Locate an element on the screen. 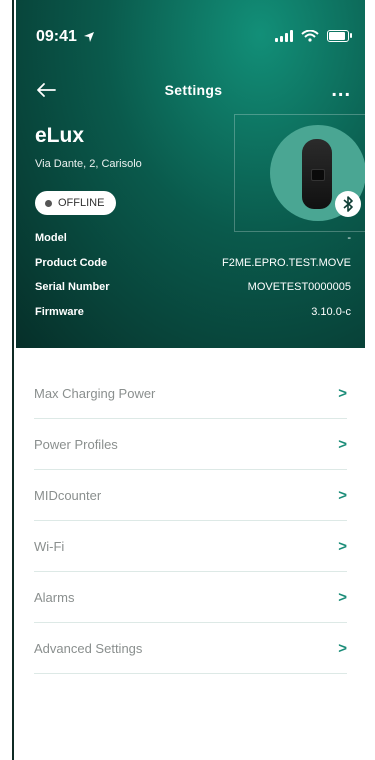 This screenshot has height=760, width=375. device-name: eLux is located at coordinates (60, 135).